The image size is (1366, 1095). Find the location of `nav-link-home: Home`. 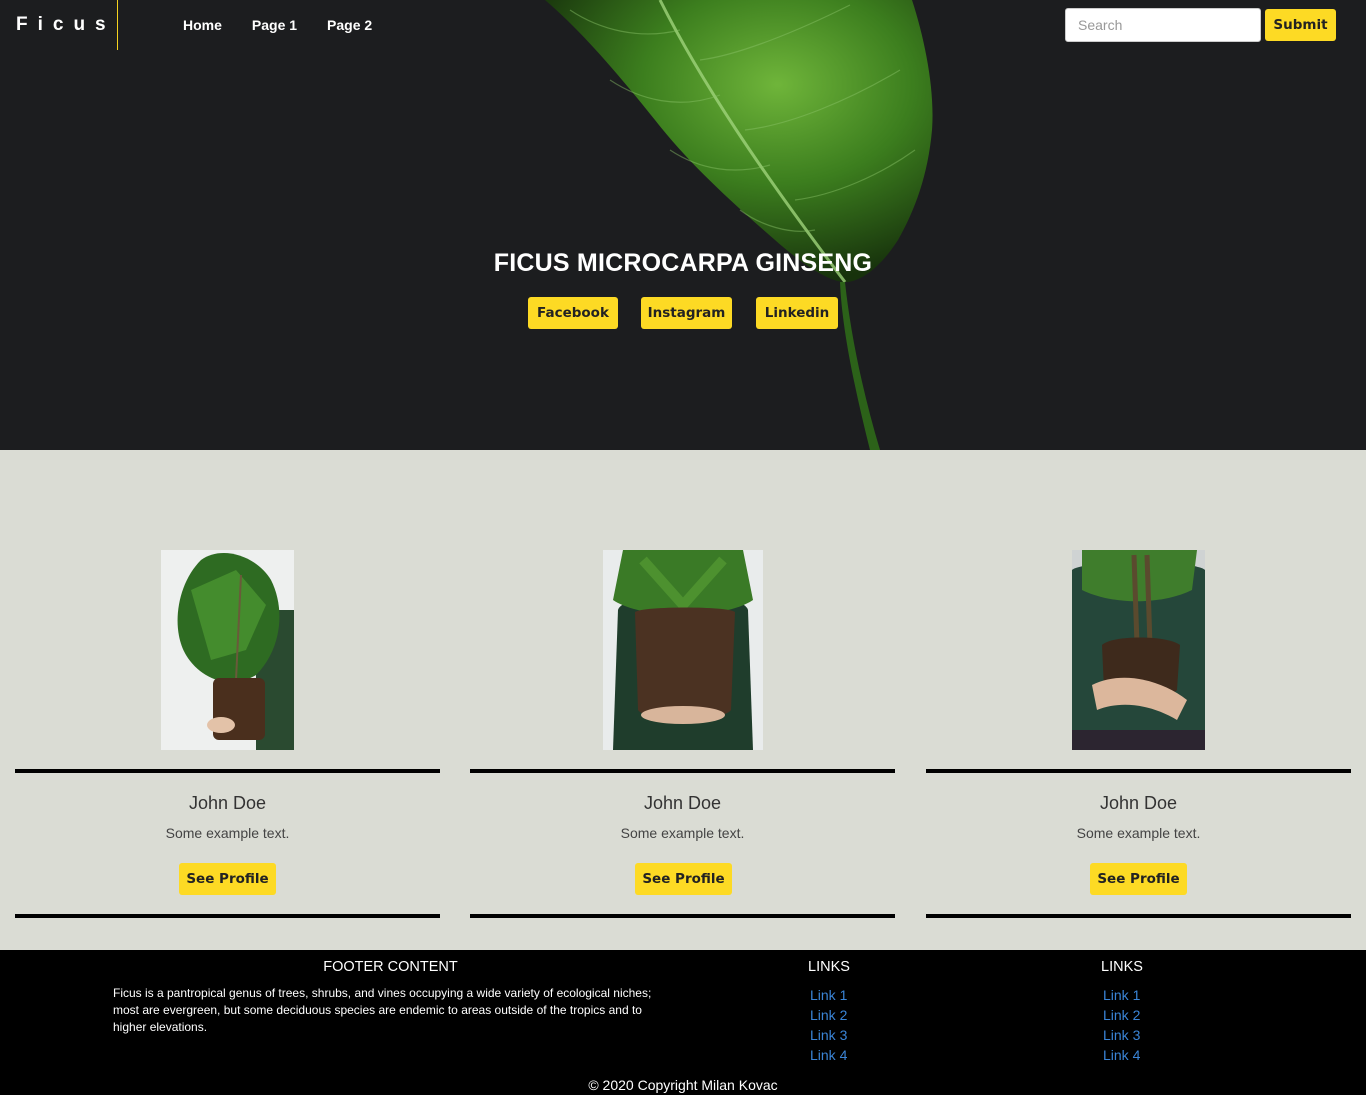

nav-link-home: Home is located at coordinates (202, 25).